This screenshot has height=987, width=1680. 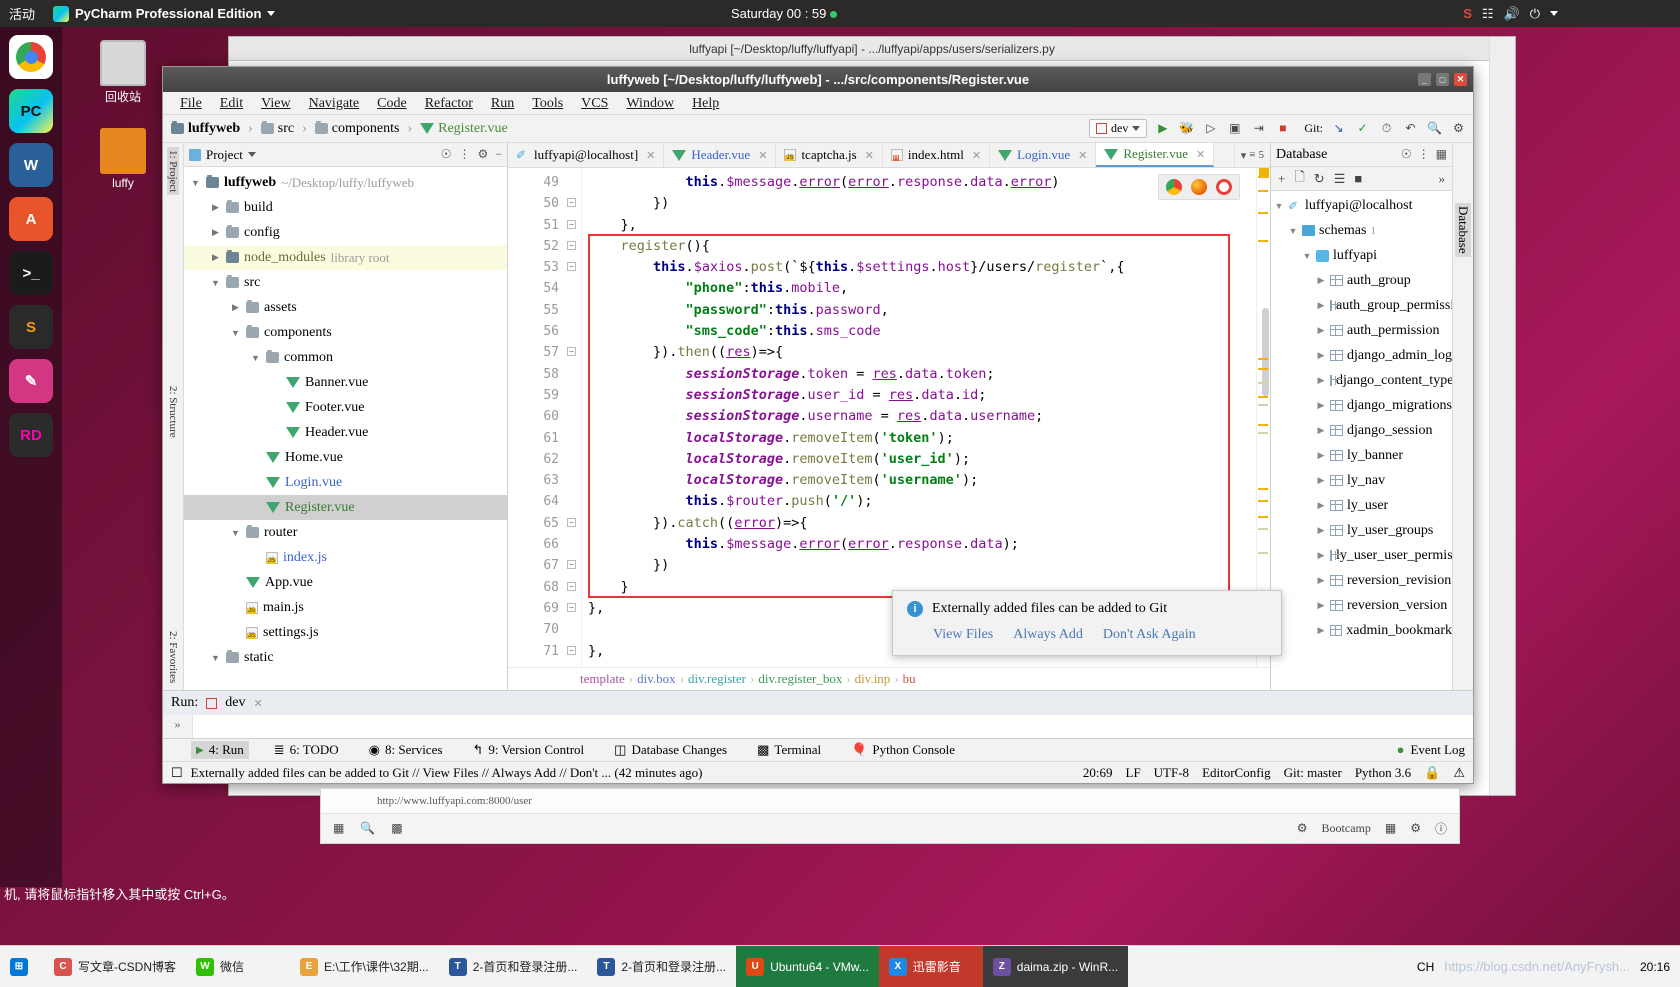 What do you see at coordinates (1133, 773) in the screenshot?
I see `line-separator: LF` at bounding box center [1133, 773].